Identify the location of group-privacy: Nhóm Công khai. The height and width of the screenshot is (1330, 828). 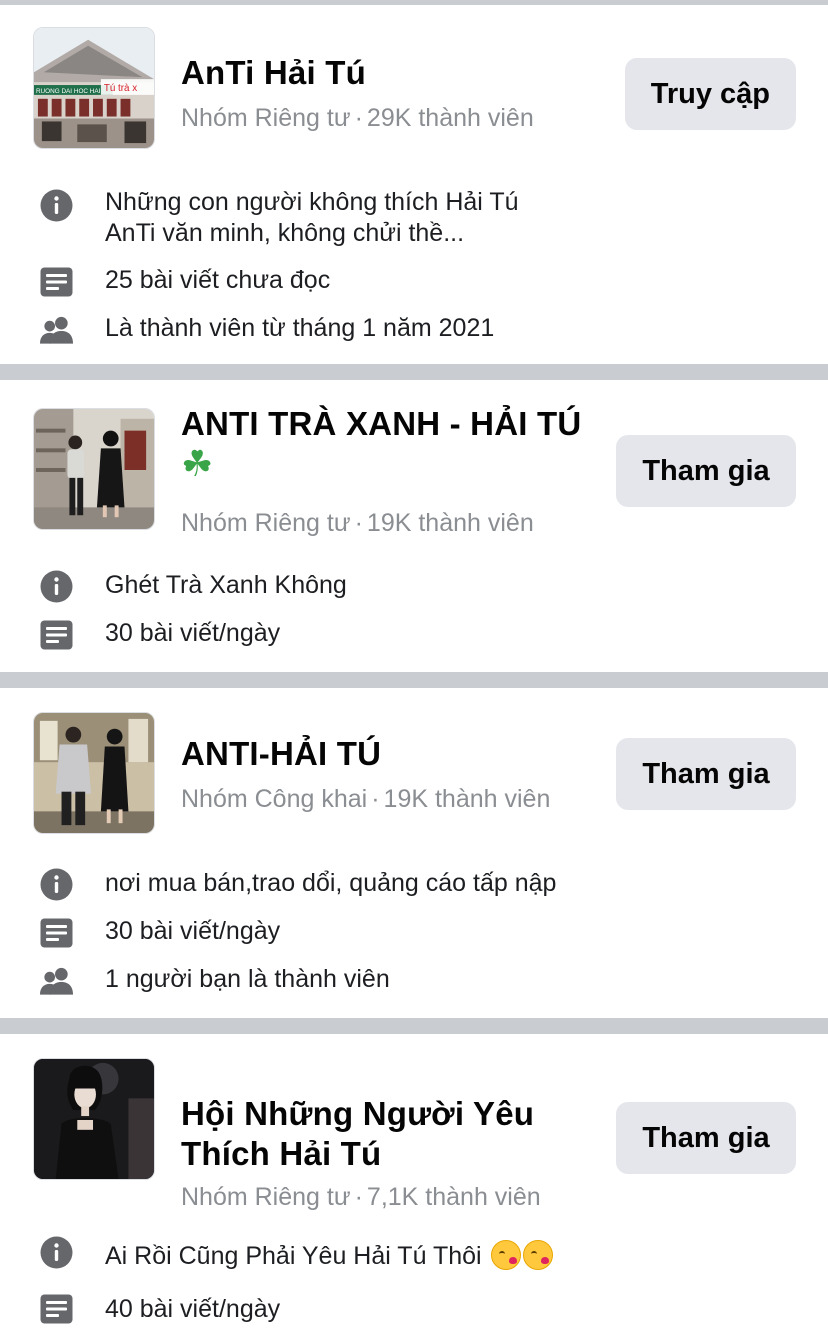
(274, 799).